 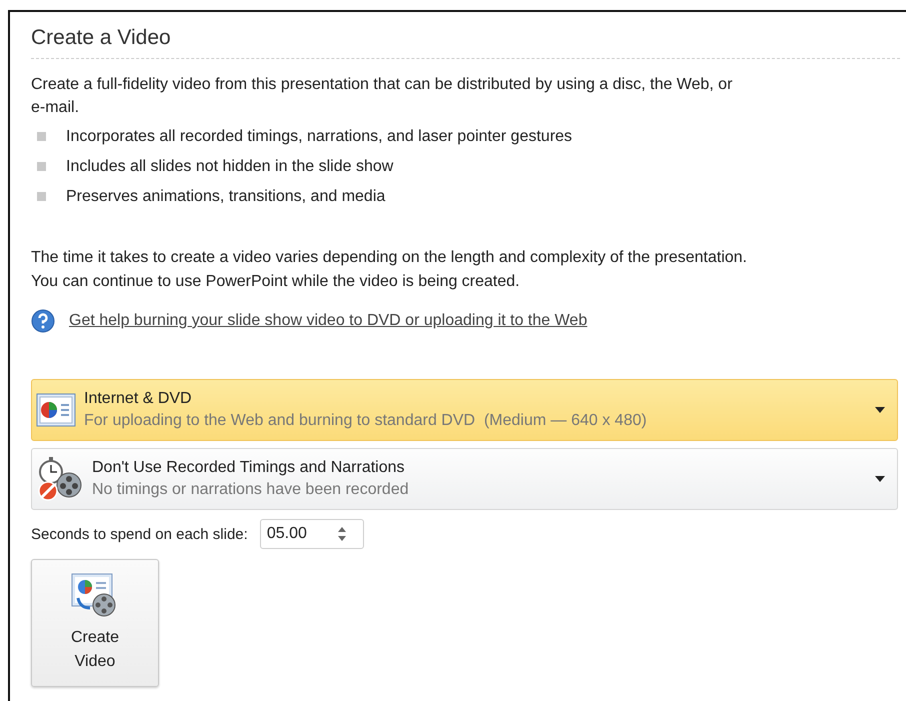 I want to click on note-text: You can continue to use PowerPoint while the video is being created., so click(x=276, y=282).